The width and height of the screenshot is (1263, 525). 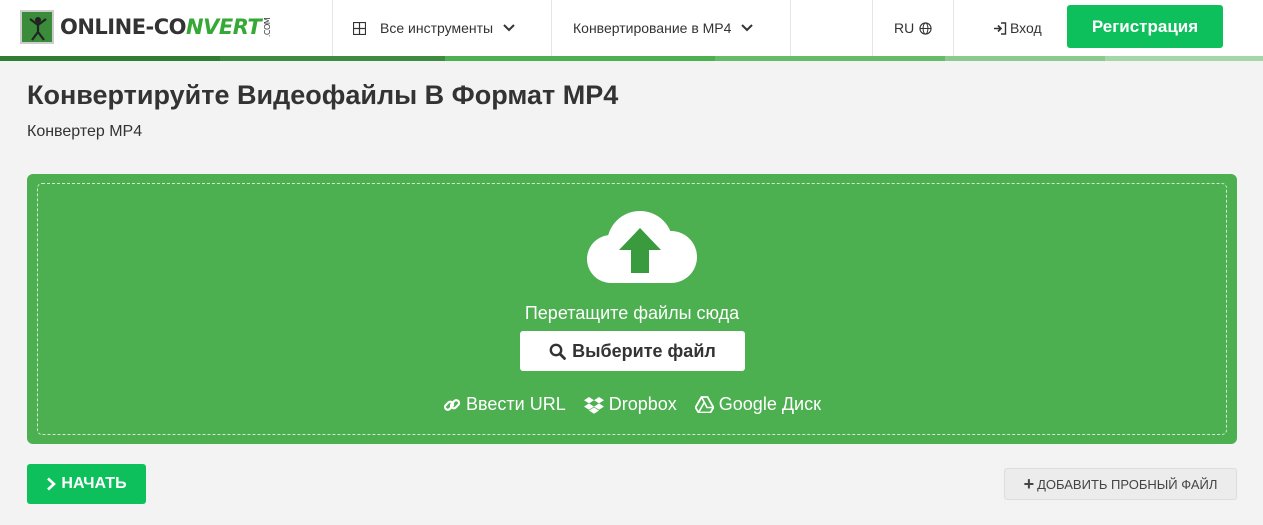 What do you see at coordinates (1029, 484) in the screenshot?
I see `plus-icon: +` at bounding box center [1029, 484].